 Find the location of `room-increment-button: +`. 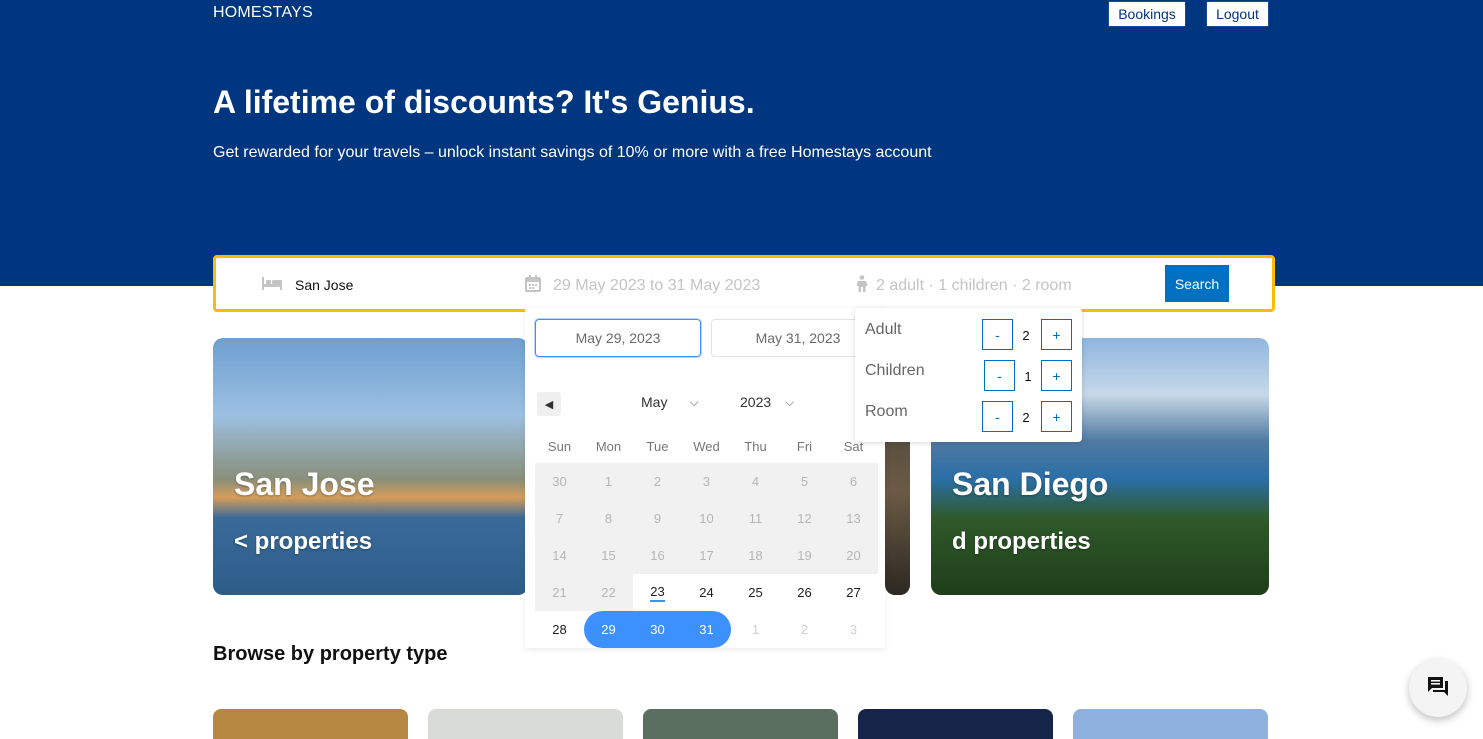

room-increment-button: + is located at coordinates (1056, 416).